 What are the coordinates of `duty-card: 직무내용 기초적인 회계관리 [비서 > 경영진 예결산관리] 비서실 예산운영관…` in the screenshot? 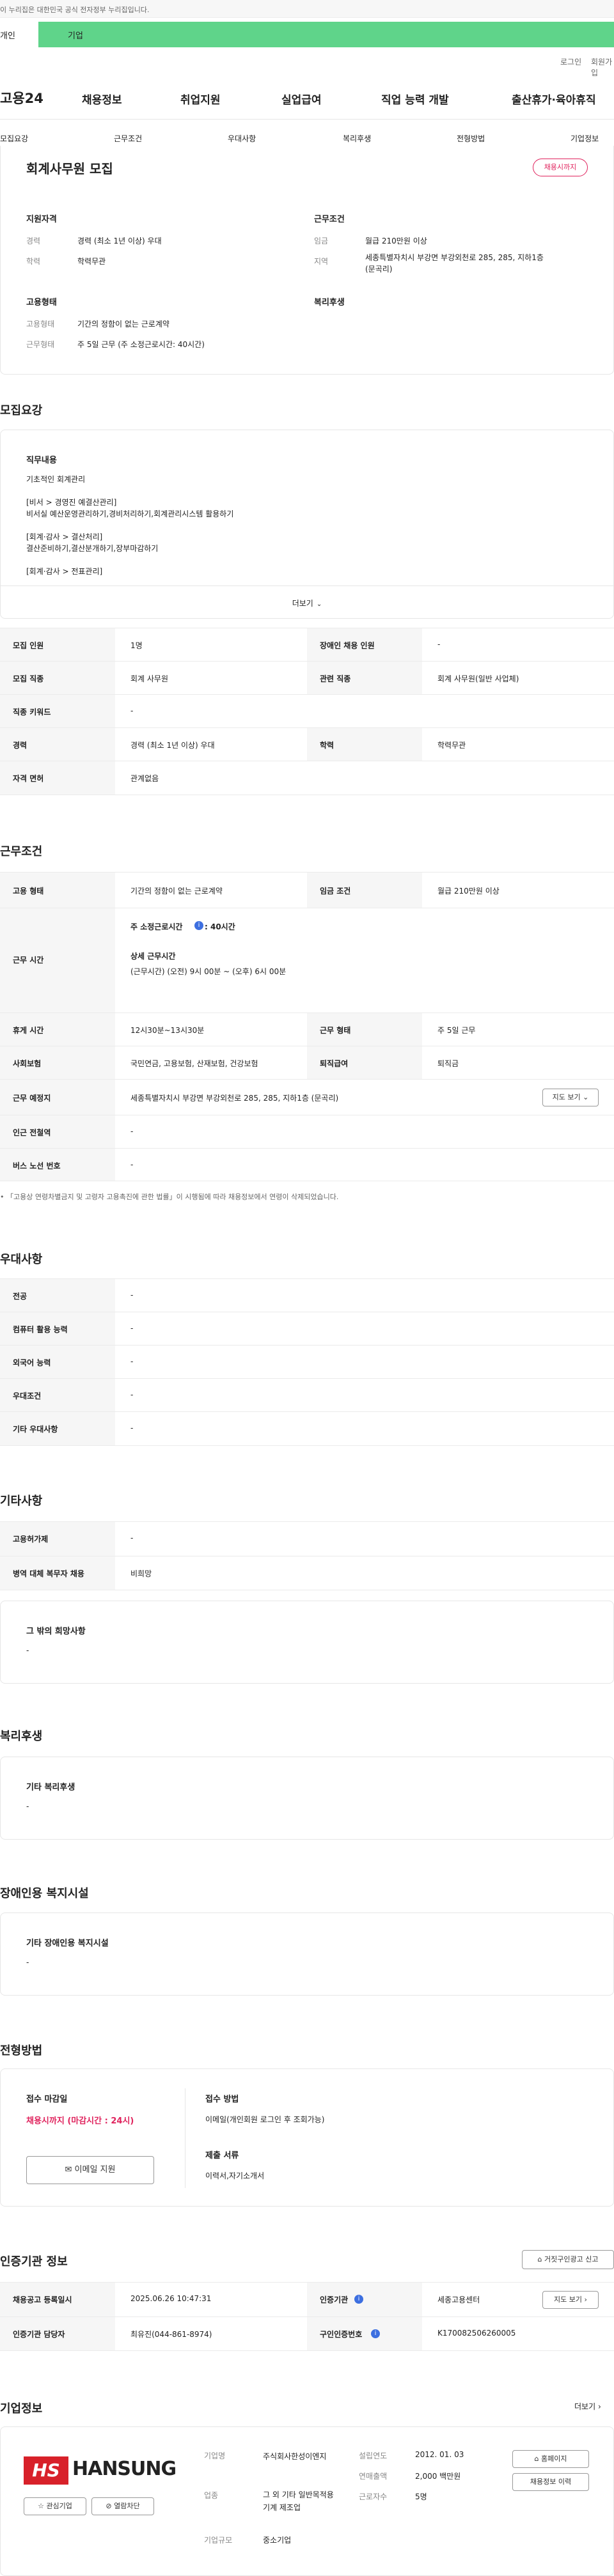 It's located at (307, 524).